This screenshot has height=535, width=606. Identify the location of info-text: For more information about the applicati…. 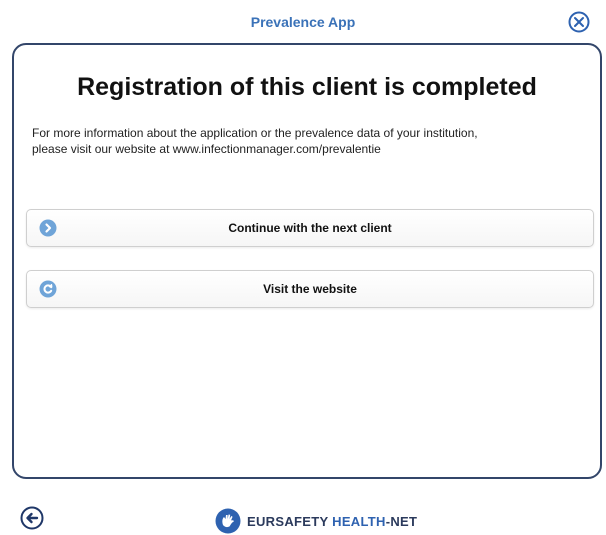
(310, 141).